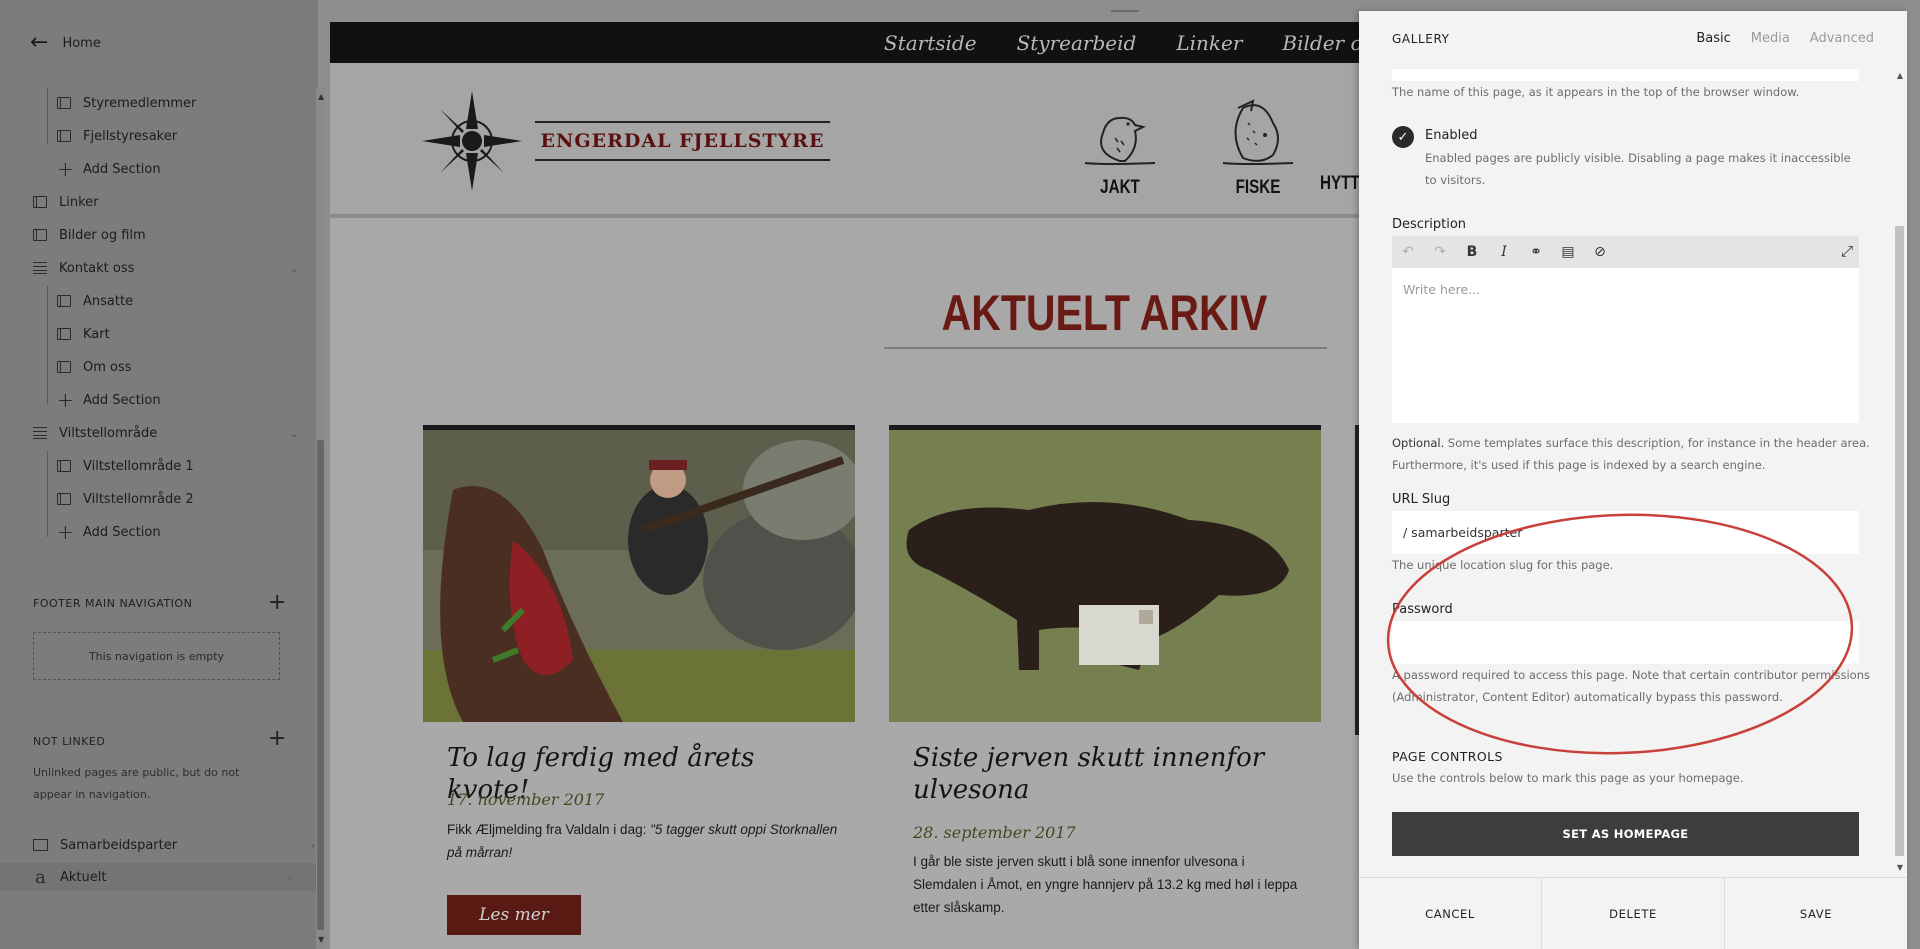 The width and height of the screenshot is (1920, 949). I want to click on sidebar-item-samarbeidsparter: Samarbeidsparter ›, so click(178, 845).